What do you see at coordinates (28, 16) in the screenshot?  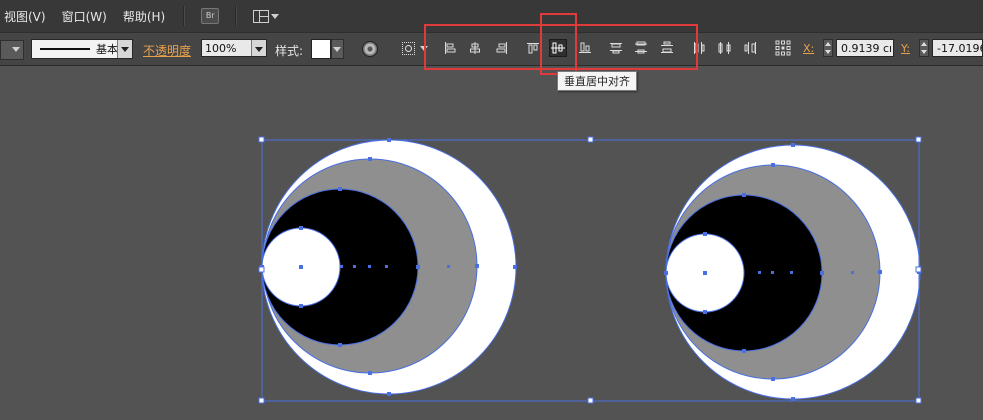 I see `menu-view: 视图(V)` at bounding box center [28, 16].